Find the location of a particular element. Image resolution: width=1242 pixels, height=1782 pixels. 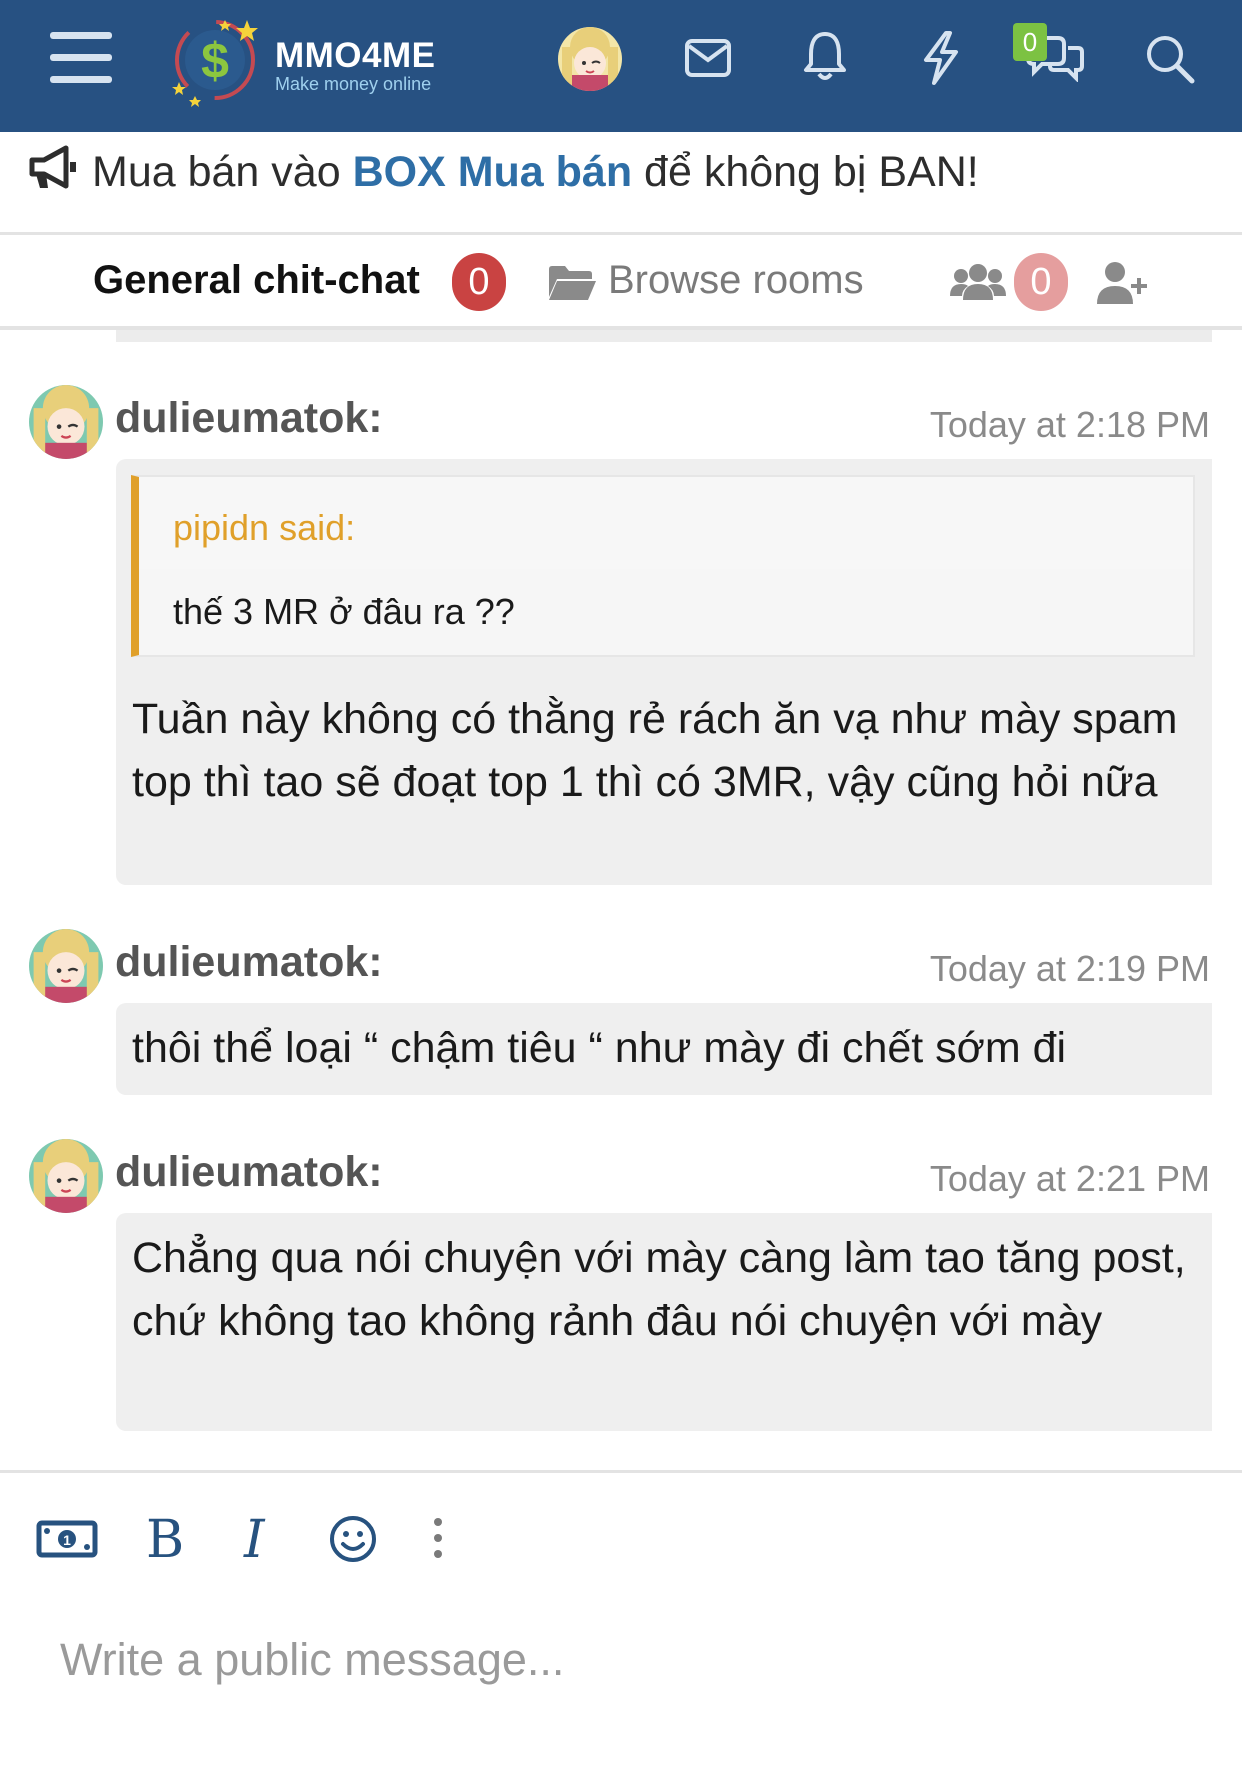

room-count-badge: 0 is located at coordinates (479, 282).